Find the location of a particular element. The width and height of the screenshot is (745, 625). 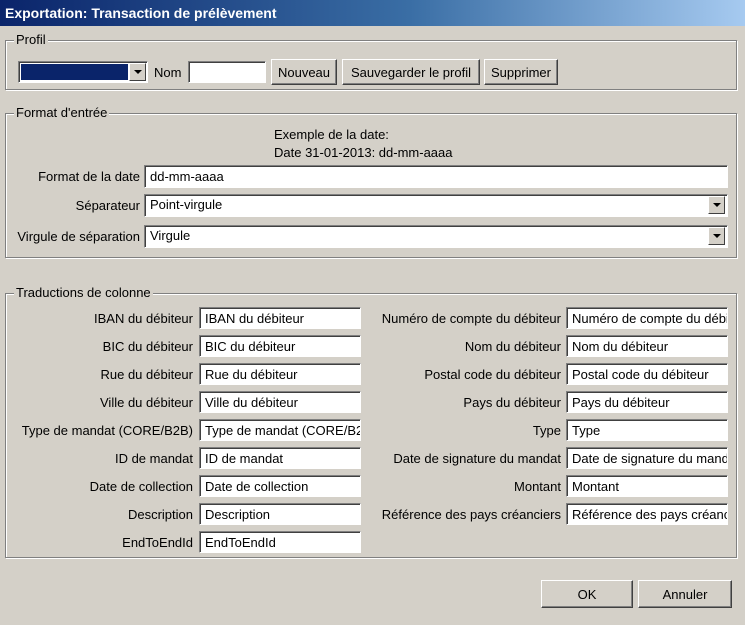

input-format-legend: Format d'entrée is located at coordinates (62, 112).